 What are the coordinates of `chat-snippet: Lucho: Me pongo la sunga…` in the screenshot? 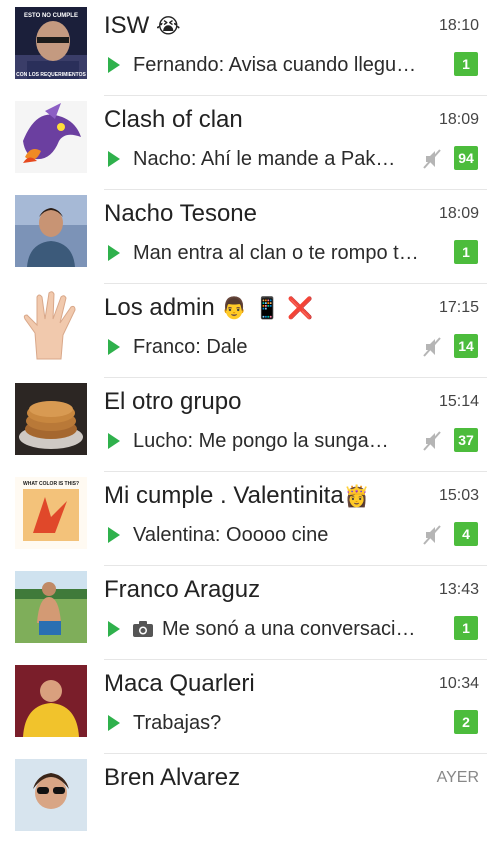 It's located at (272, 441).